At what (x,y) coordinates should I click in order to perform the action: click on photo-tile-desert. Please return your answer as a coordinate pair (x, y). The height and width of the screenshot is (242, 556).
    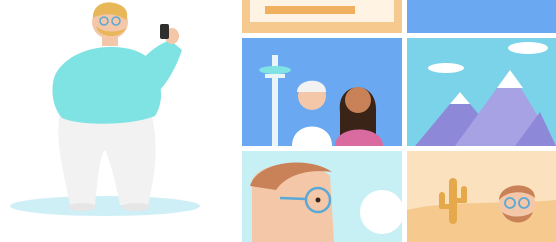
    Looking at the image, I should click on (481, 196).